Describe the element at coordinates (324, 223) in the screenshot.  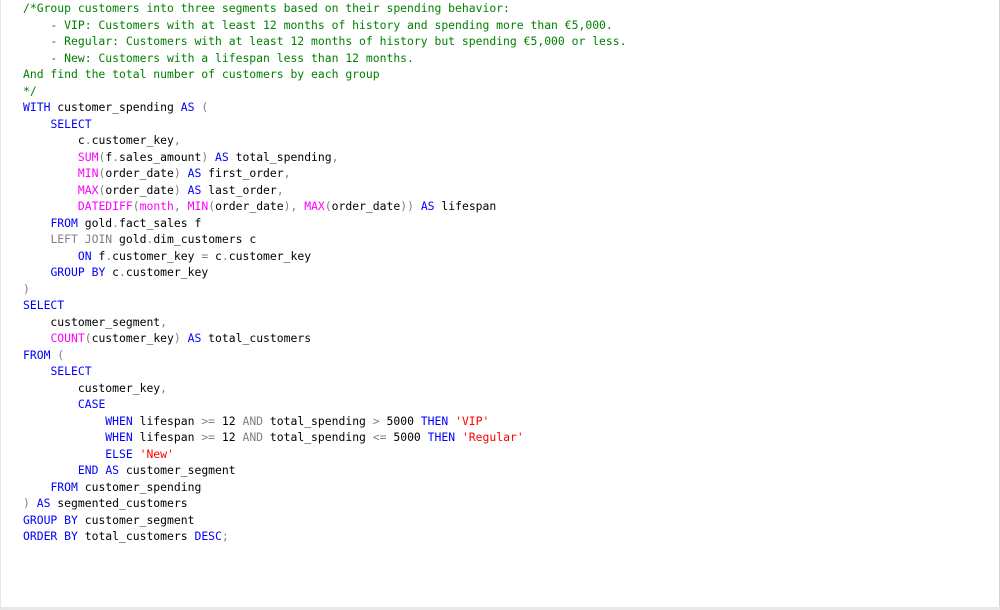
I see `code-line: FROM gold.fact_sales f` at that location.